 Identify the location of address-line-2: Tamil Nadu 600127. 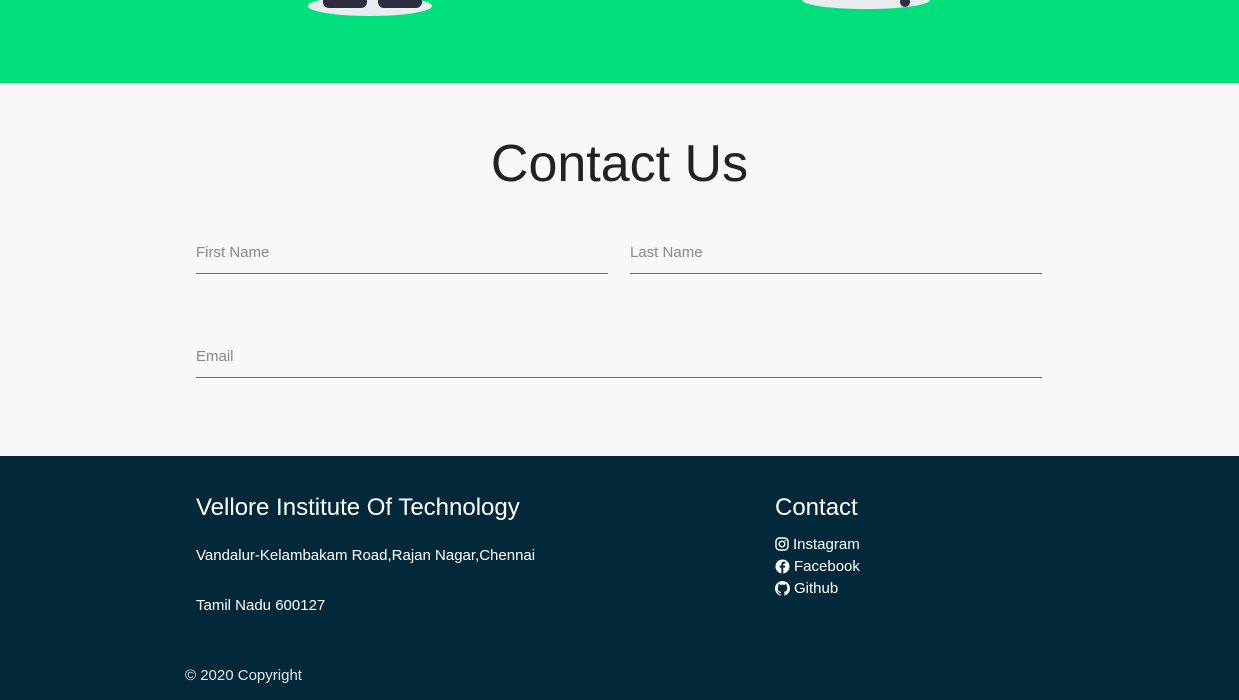
(261, 605).